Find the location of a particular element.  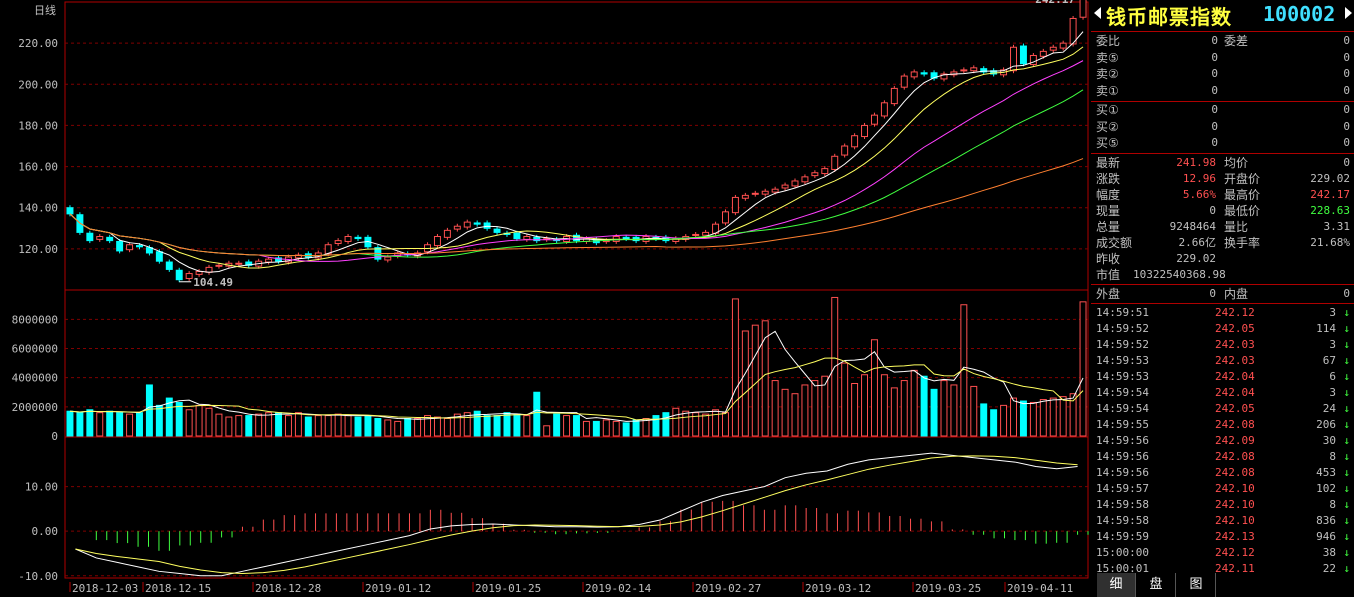

date-tick-label: 2019-02-14 is located at coordinates (618, 588).